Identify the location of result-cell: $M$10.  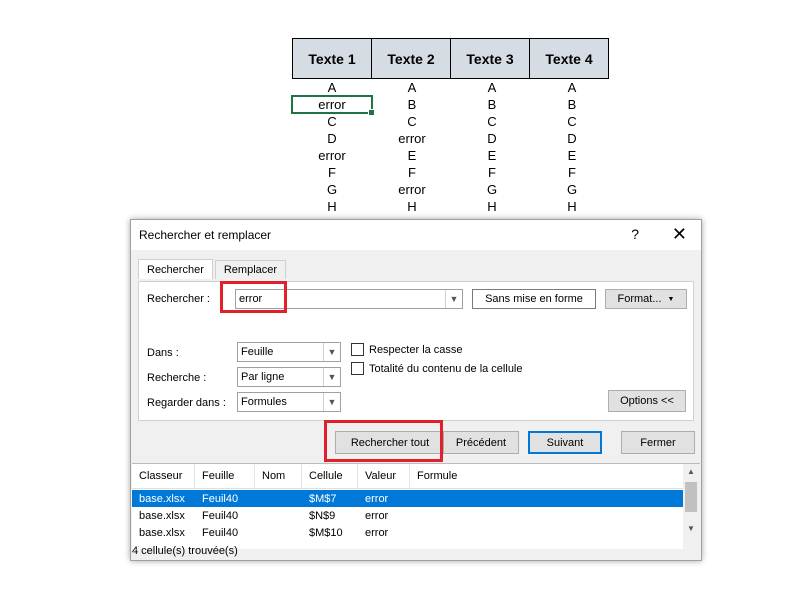
(326, 532).